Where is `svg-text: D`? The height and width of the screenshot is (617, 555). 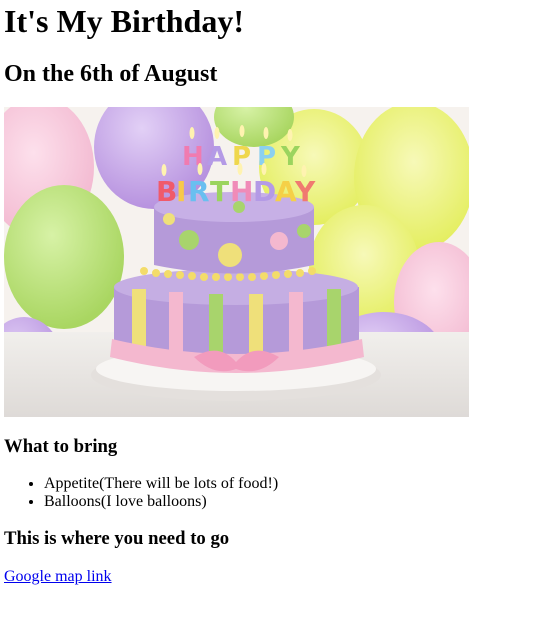
svg-text: D is located at coordinates (264, 191).